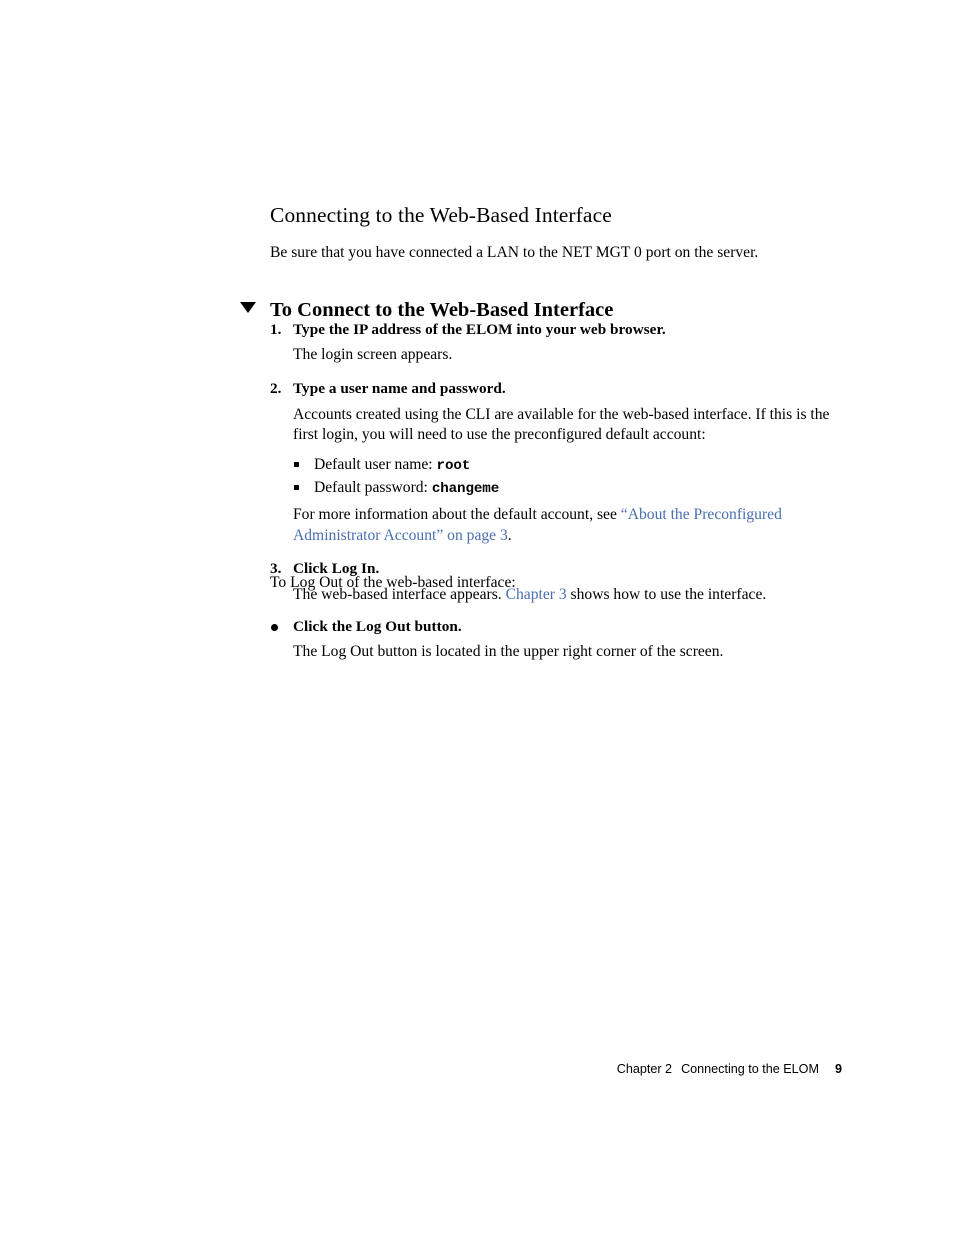 The image size is (954, 1235). What do you see at coordinates (371, 487) in the screenshot?
I see `default-password-label: Default password:` at bounding box center [371, 487].